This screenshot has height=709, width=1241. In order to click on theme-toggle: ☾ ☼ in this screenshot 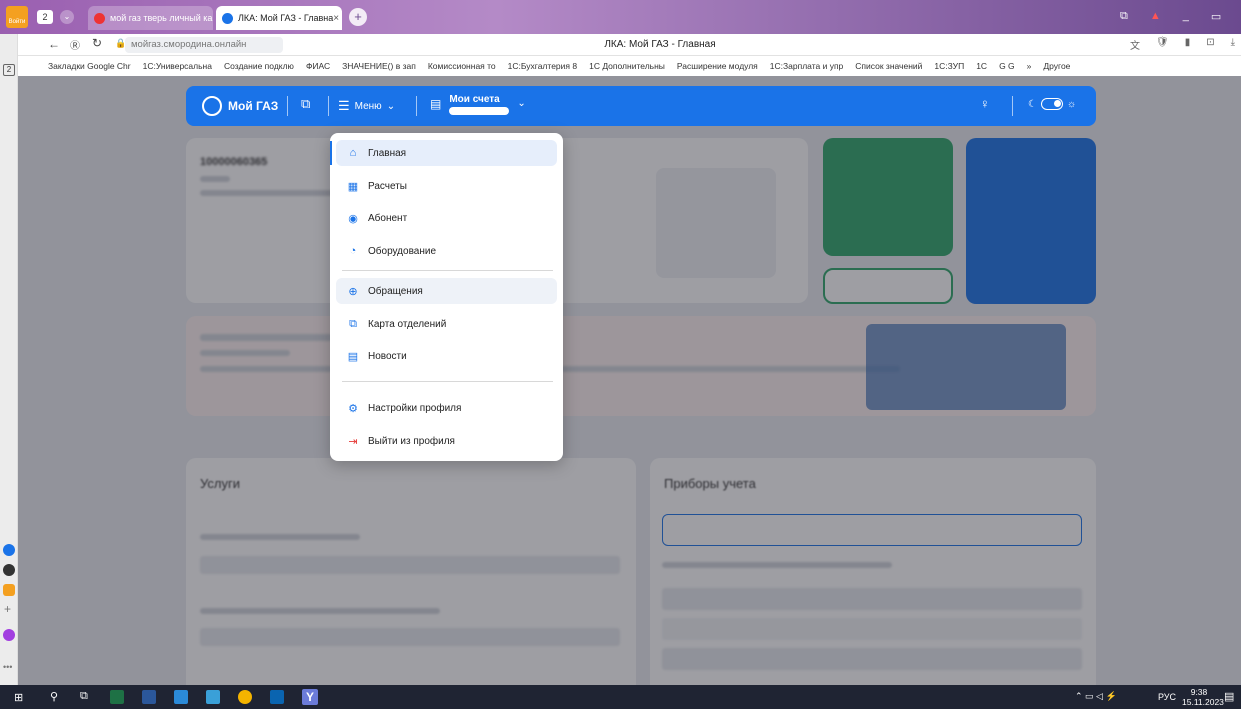, I will do `click(1052, 104)`.